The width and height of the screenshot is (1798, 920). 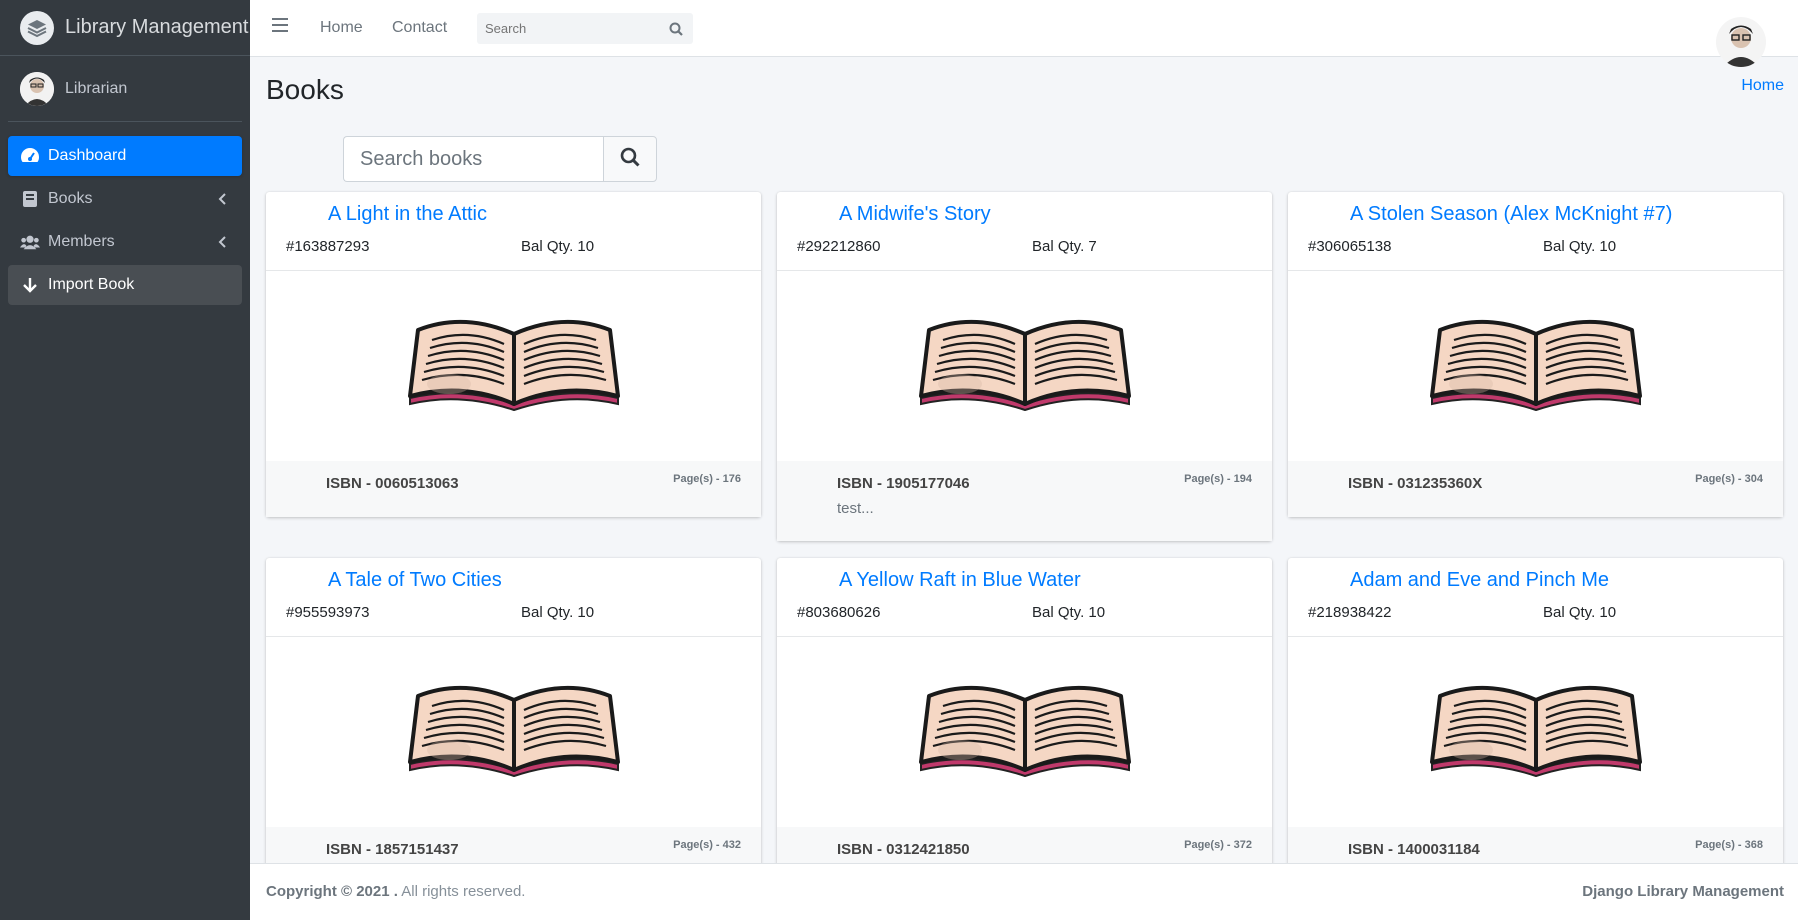 What do you see at coordinates (903, 849) in the screenshot?
I see `book-isbn: ISBN - 0312421850` at bounding box center [903, 849].